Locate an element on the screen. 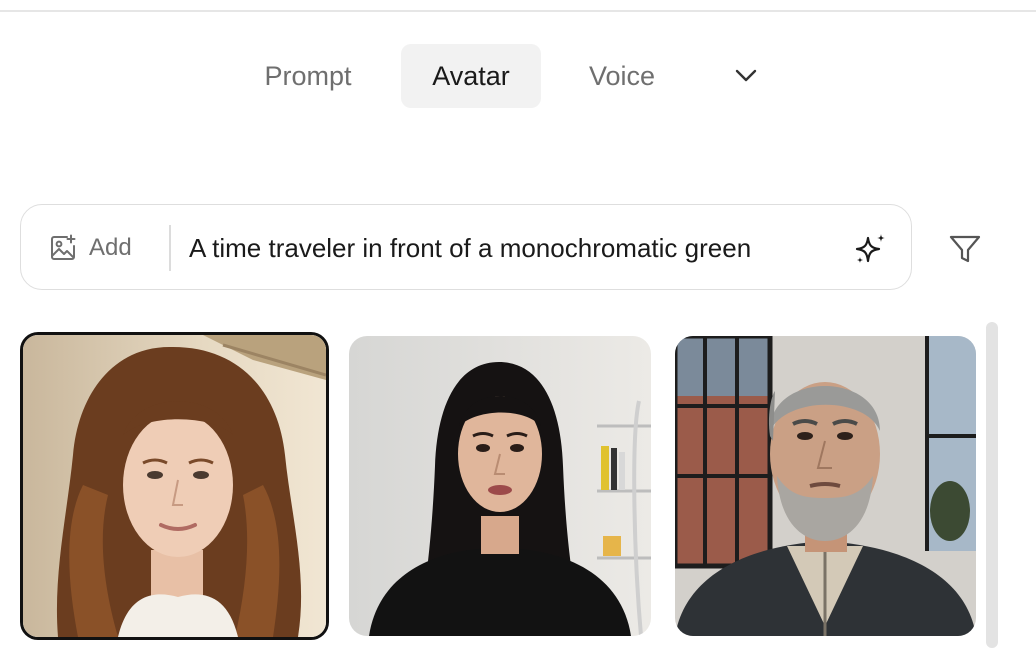 This screenshot has height=648, width=1036. avatar-image-dark-hair-woman is located at coordinates (500, 486).